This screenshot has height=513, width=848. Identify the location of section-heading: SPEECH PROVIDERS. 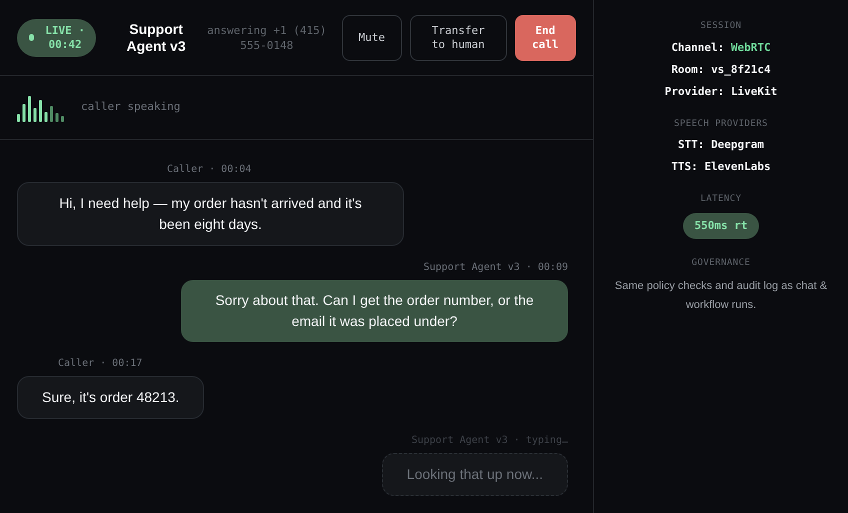
(721, 124).